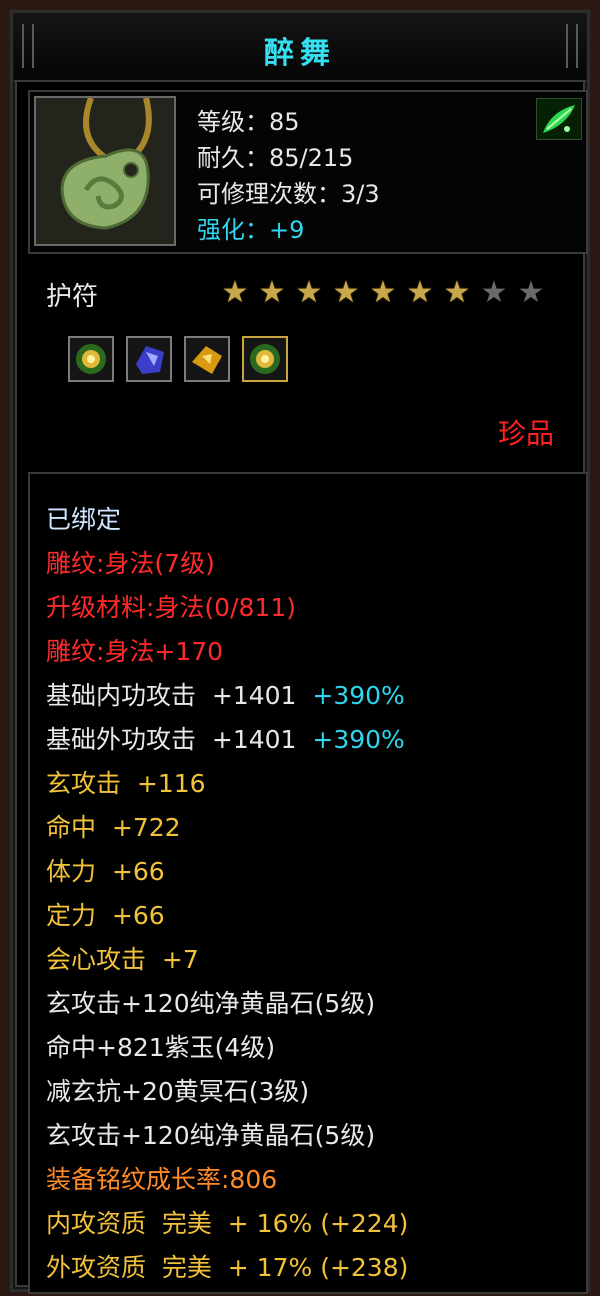  Describe the element at coordinates (161, 1047) in the screenshot. I see `gem-bonus-2: 命中+821紫玉(4级)` at that location.